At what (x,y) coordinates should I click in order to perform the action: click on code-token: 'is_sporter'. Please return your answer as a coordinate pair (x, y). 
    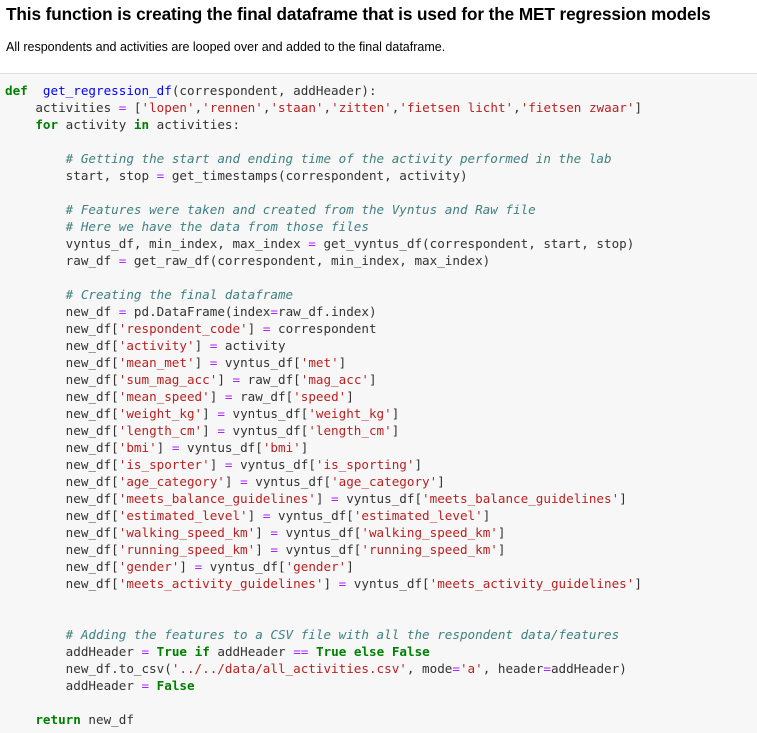
    Looking at the image, I should click on (164, 464).